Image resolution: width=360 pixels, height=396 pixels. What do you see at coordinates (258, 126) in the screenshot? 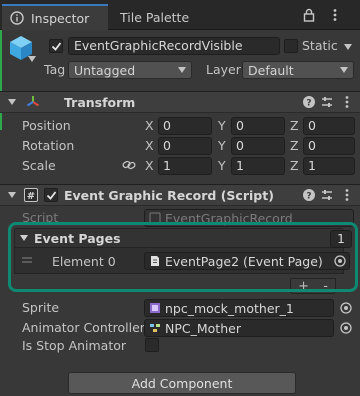
I see `position-y-field: 0` at bounding box center [258, 126].